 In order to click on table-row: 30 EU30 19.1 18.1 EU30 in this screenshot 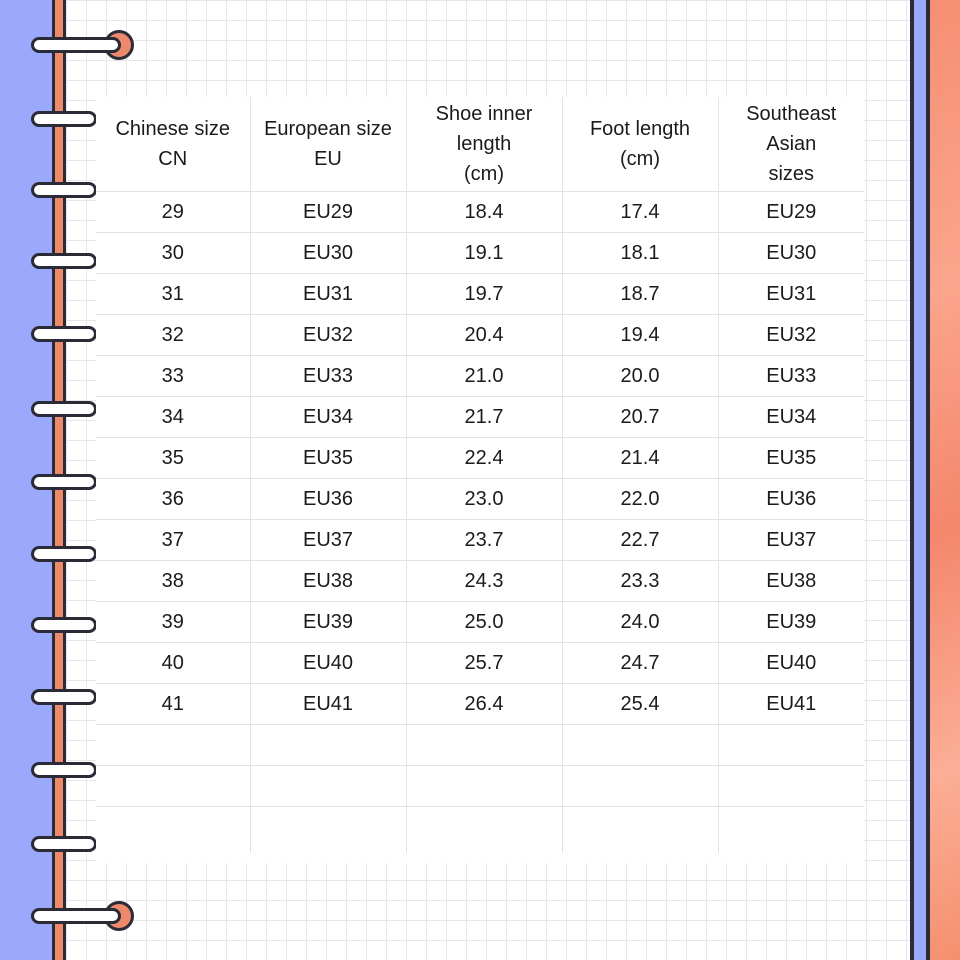, I will do `click(480, 253)`.